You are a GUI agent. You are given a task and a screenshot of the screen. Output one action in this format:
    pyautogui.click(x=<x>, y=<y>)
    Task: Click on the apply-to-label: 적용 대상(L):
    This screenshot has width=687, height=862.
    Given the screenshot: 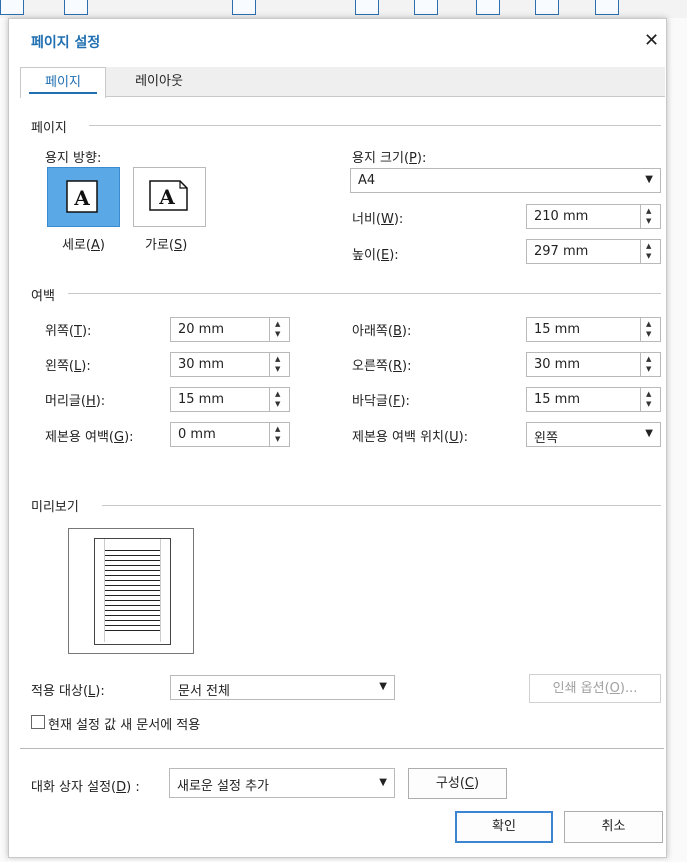 What is the action you would take?
    pyautogui.click(x=68, y=691)
    